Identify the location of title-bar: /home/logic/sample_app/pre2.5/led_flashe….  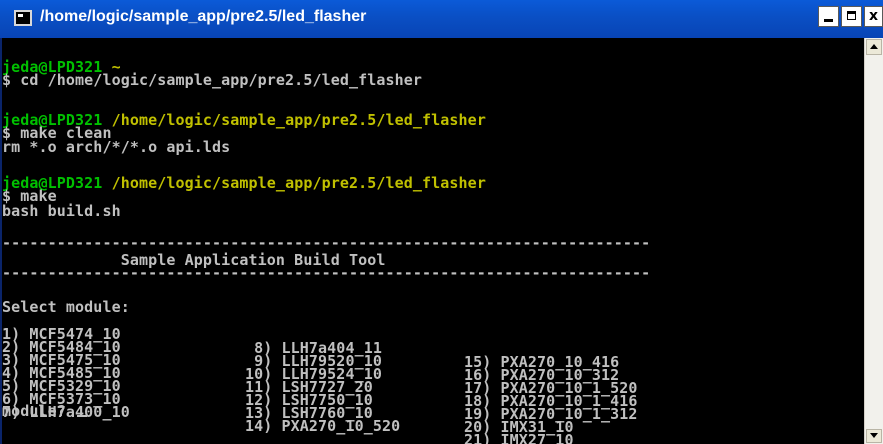
(441, 19).